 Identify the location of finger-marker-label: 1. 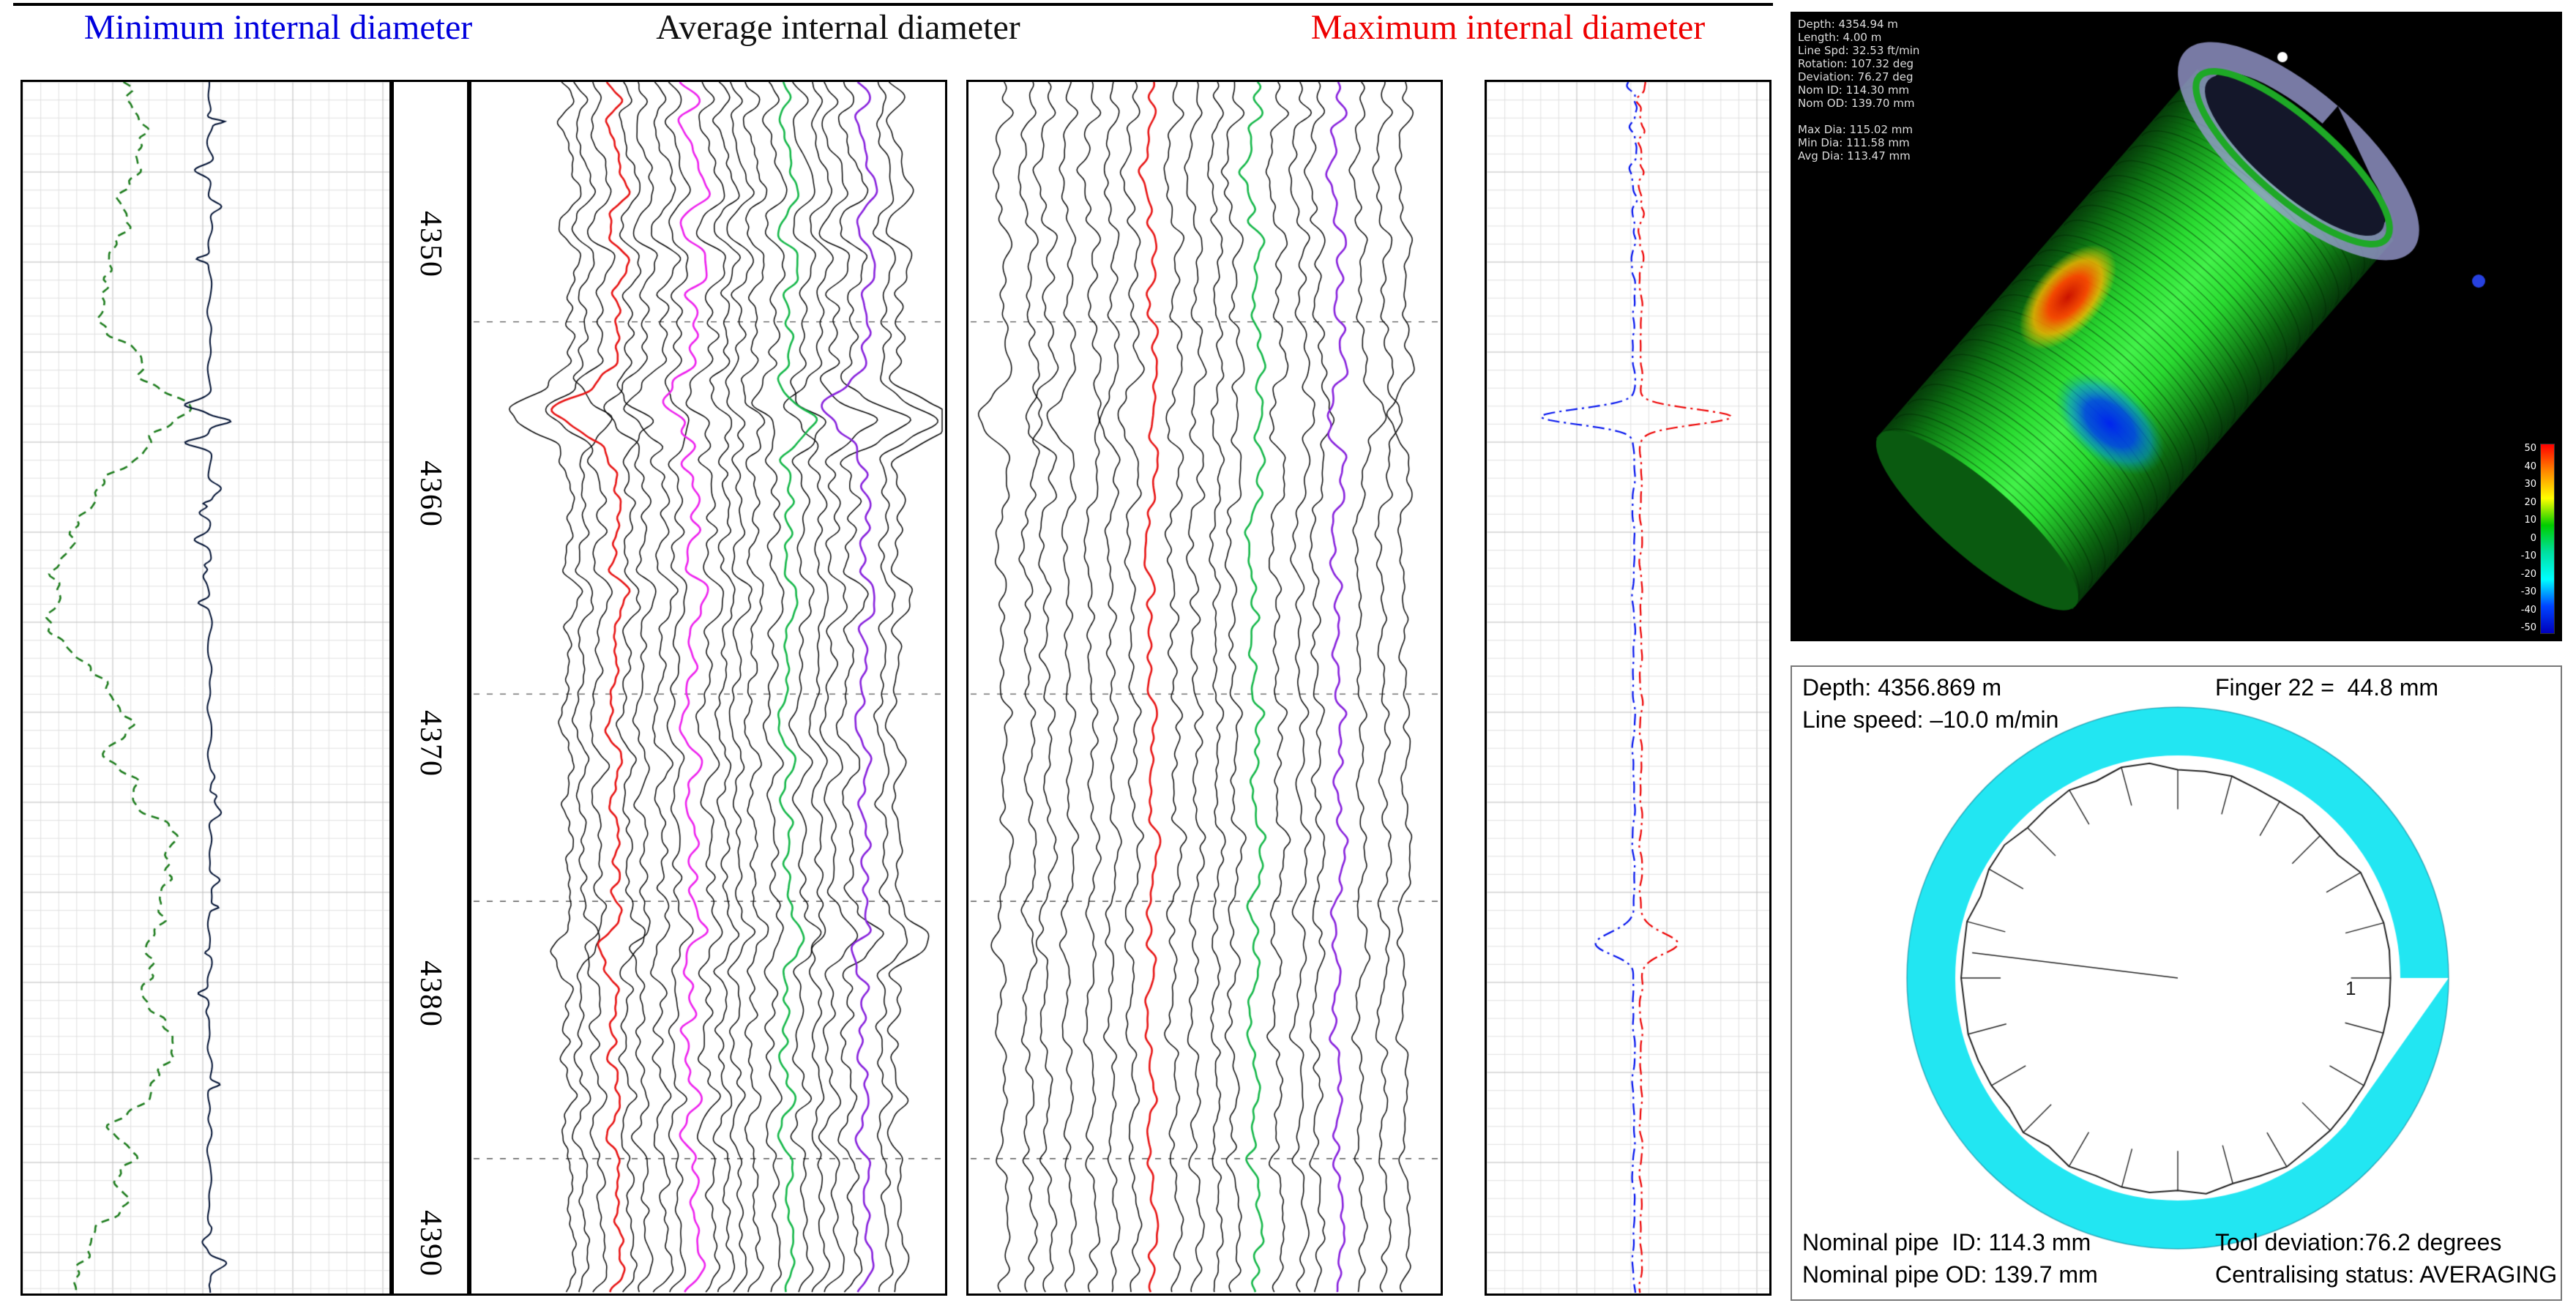
(2350, 988).